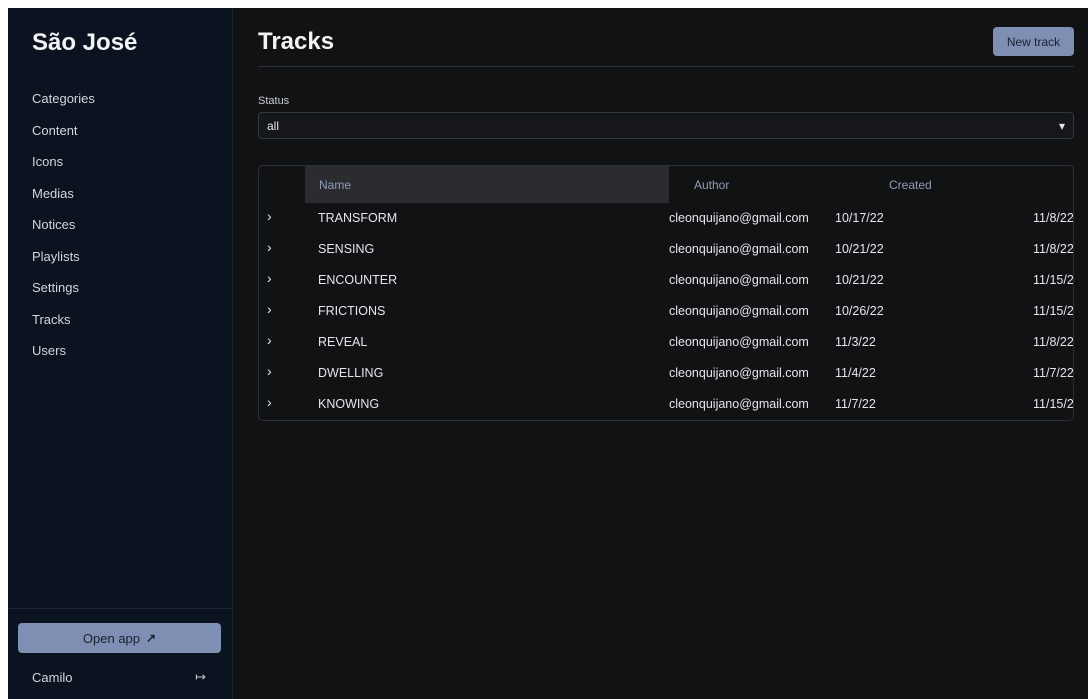 The width and height of the screenshot is (1088, 699). What do you see at coordinates (346, 249) in the screenshot?
I see `track-name: SENSING` at bounding box center [346, 249].